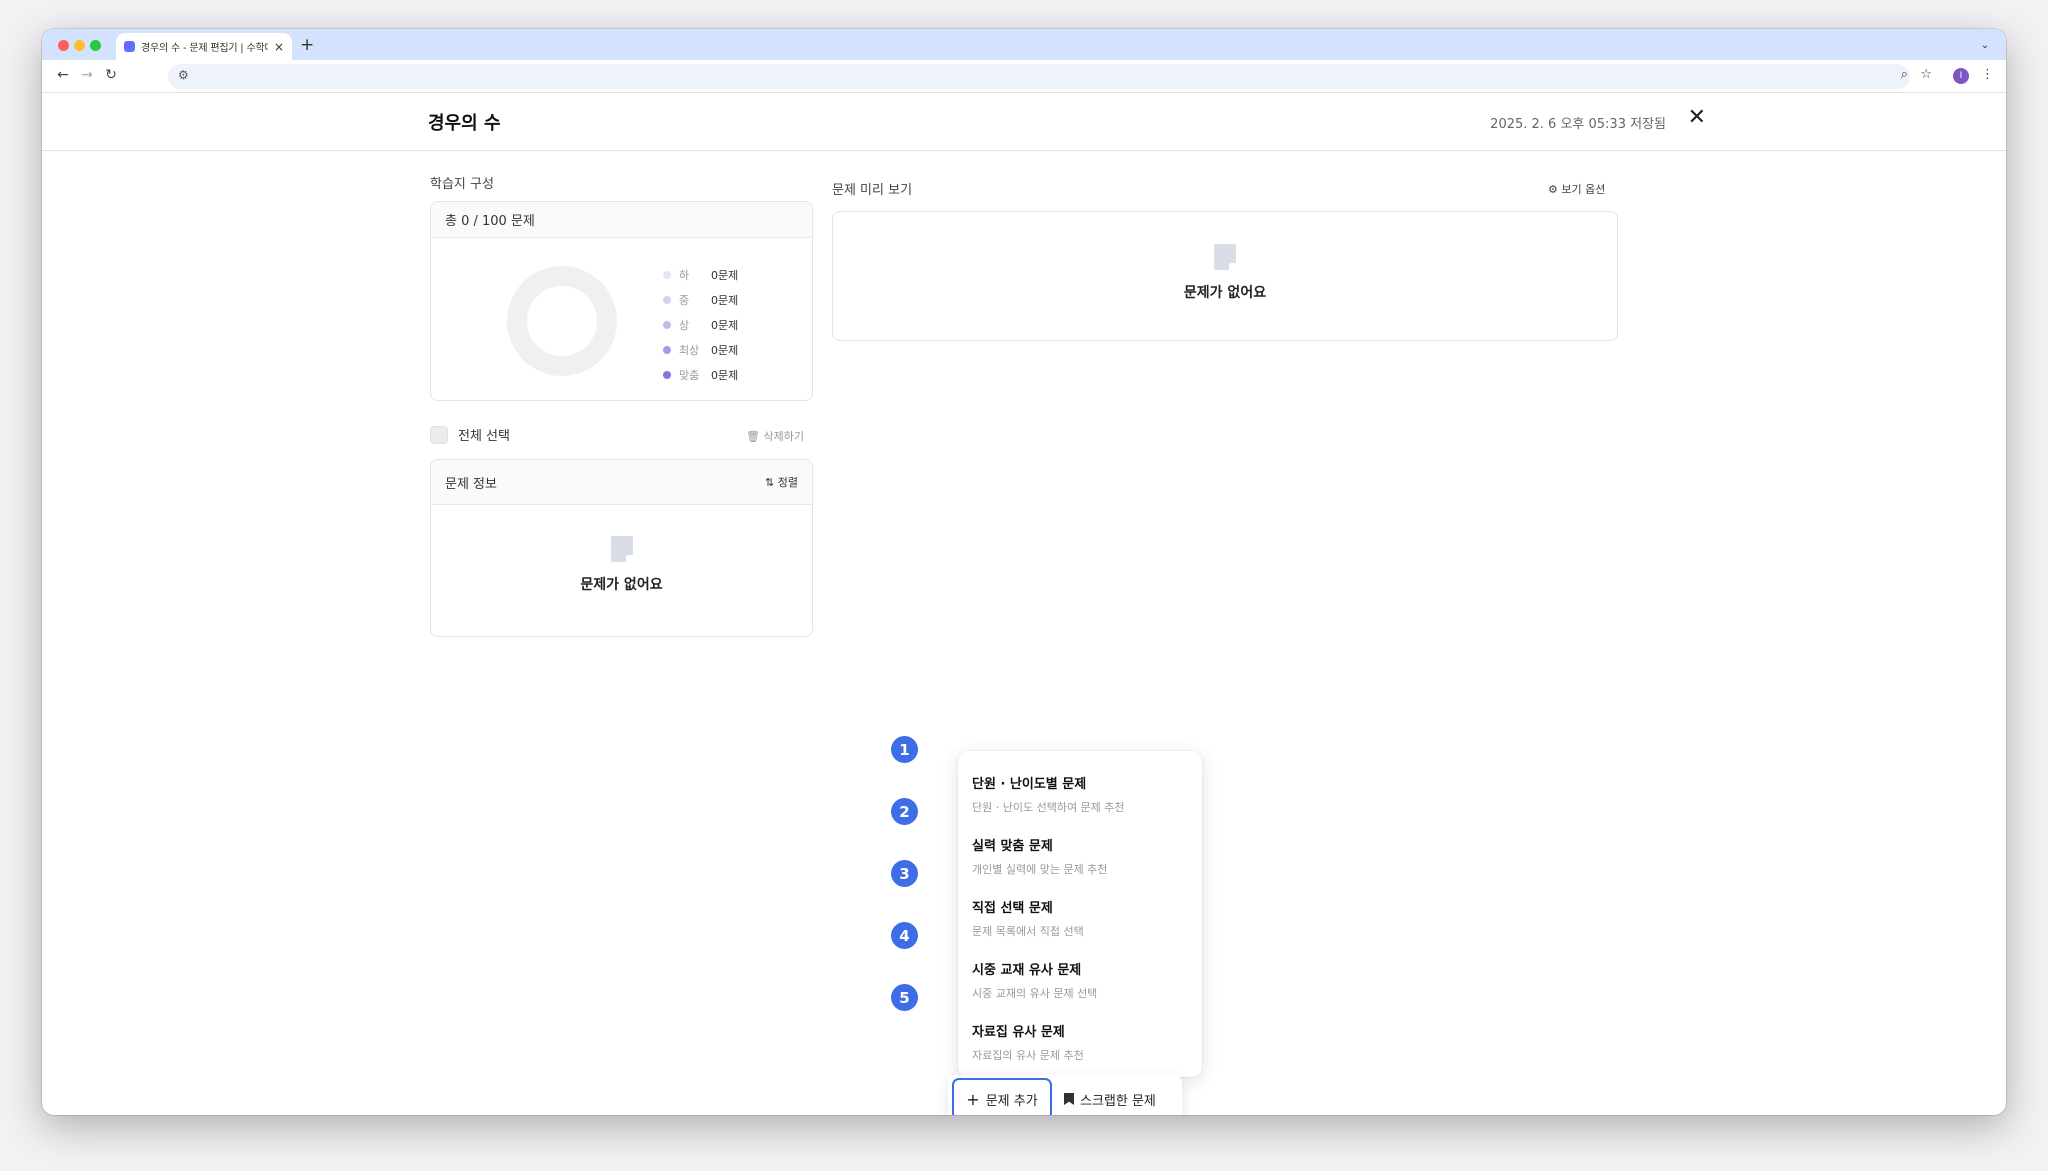 The height and width of the screenshot is (1171, 2048). What do you see at coordinates (1961, 76) in the screenshot?
I see `profile-avatar: I` at bounding box center [1961, 76].